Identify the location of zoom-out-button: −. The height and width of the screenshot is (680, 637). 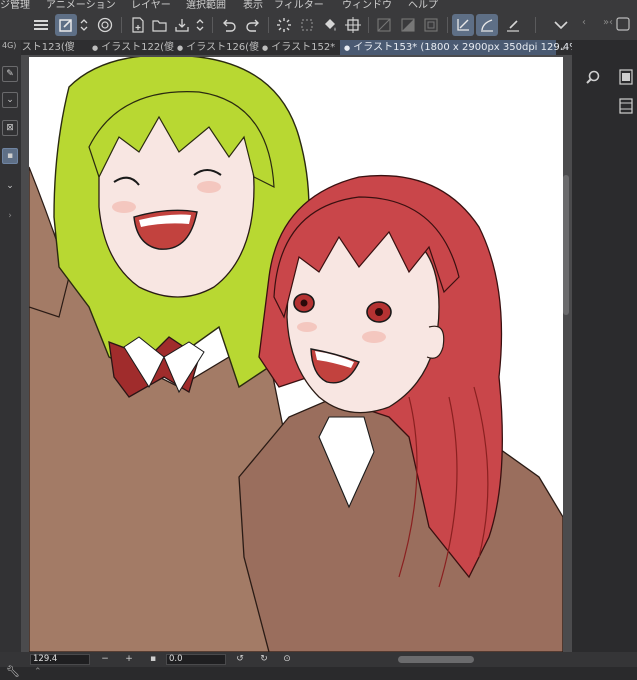
(105, 659).